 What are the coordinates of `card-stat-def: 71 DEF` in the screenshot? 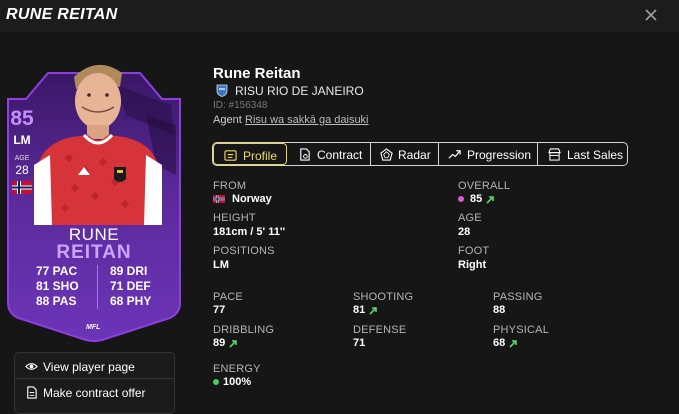 It's located at (130, 286).